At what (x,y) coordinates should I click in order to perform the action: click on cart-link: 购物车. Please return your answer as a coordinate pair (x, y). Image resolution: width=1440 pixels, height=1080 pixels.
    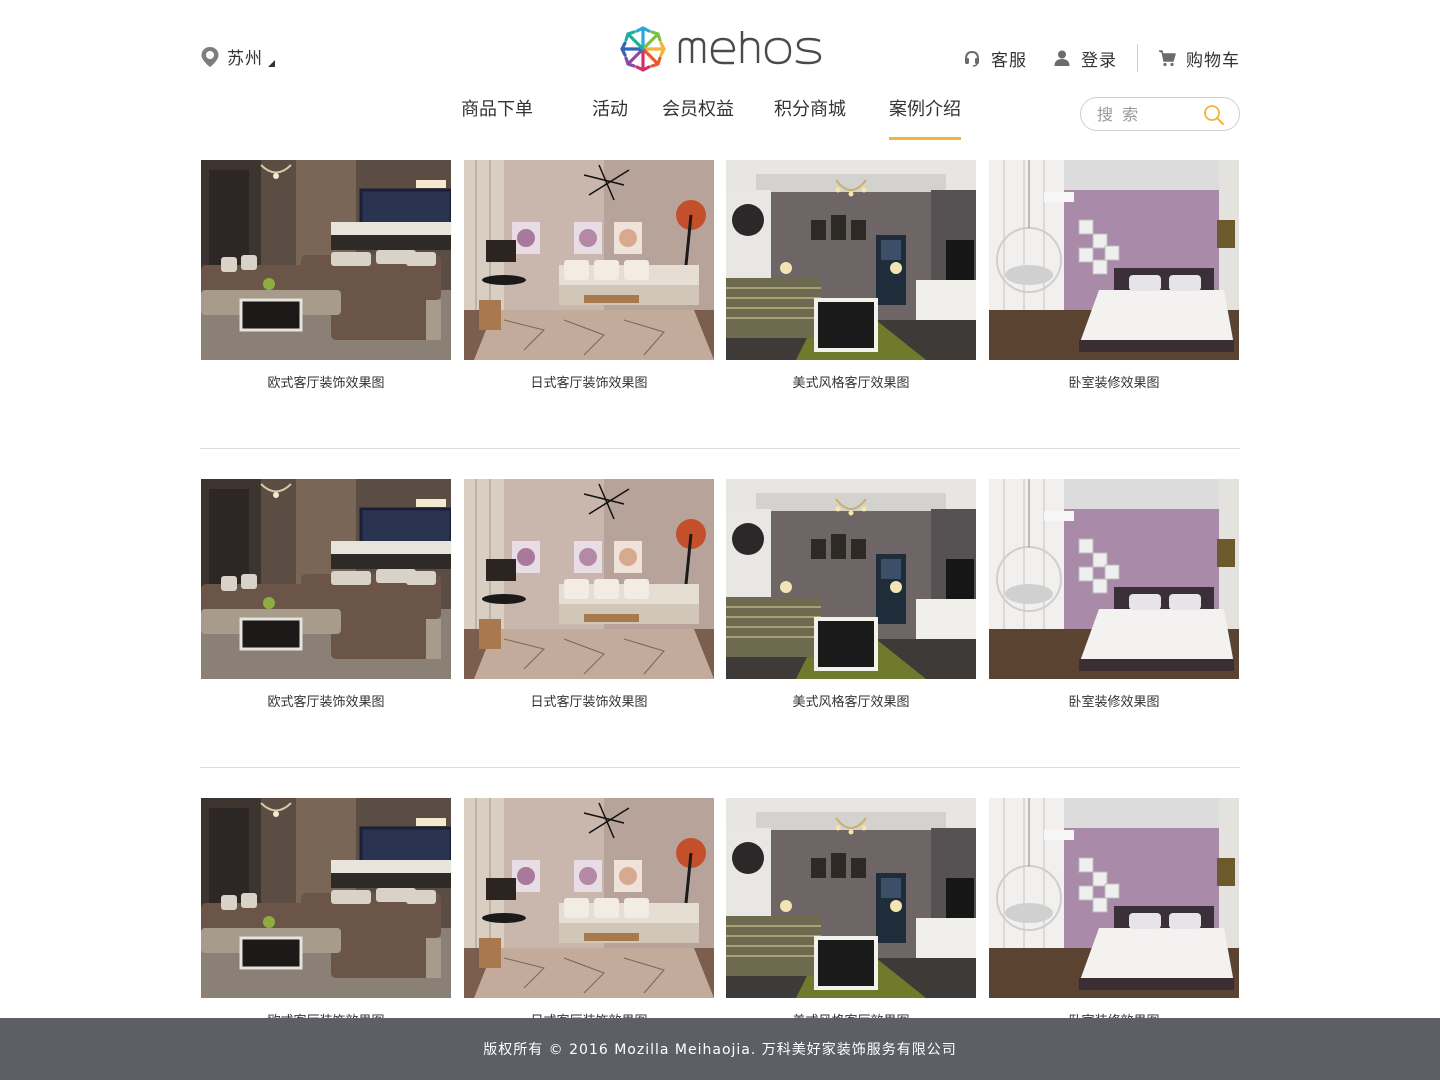
    Looking at the image, I should click on (1199, 58).